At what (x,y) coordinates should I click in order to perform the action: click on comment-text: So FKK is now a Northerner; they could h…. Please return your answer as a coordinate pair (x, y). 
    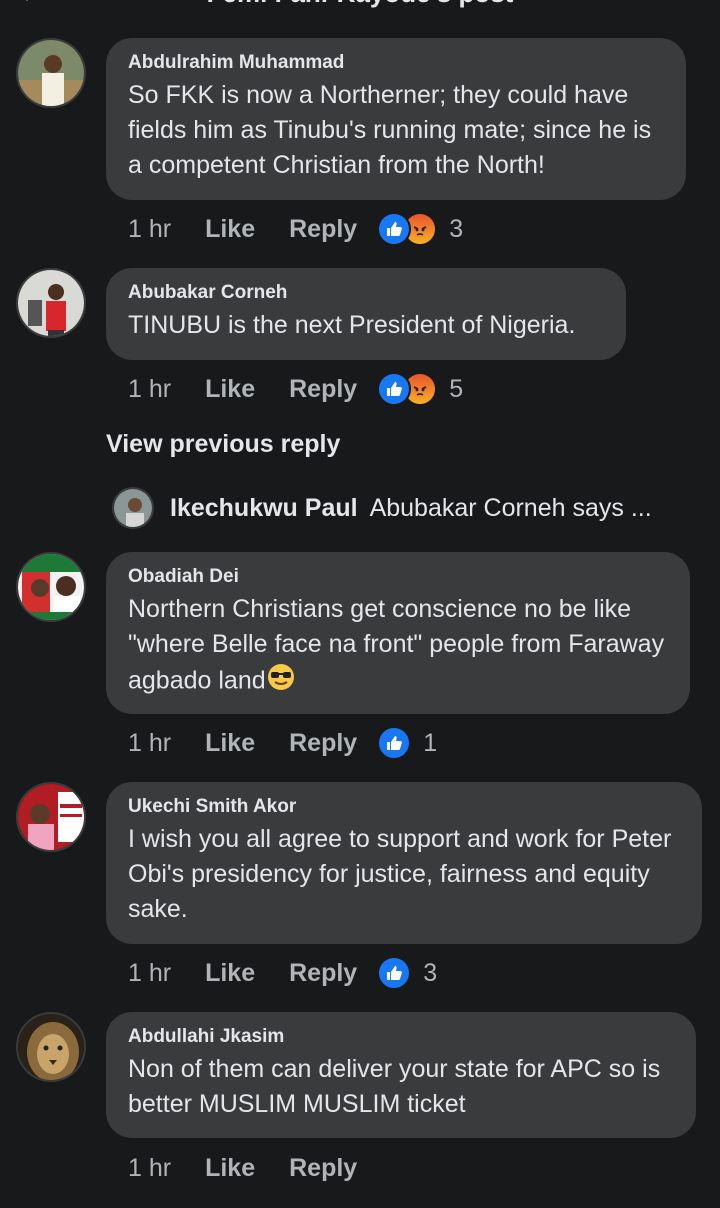
    Looking at the image, I should click on (390, 130).